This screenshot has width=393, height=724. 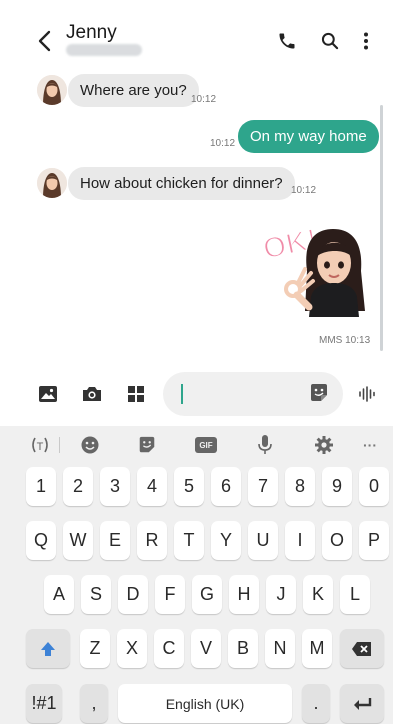 I want to click on key-w: W, so click(x=78, y=540).